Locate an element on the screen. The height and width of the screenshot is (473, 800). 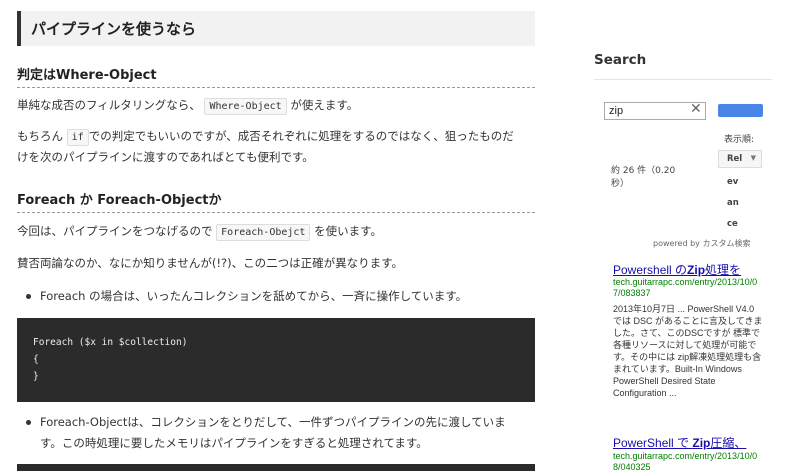
sort-select-value-overflow: ce is located at coordinates (732, 224).